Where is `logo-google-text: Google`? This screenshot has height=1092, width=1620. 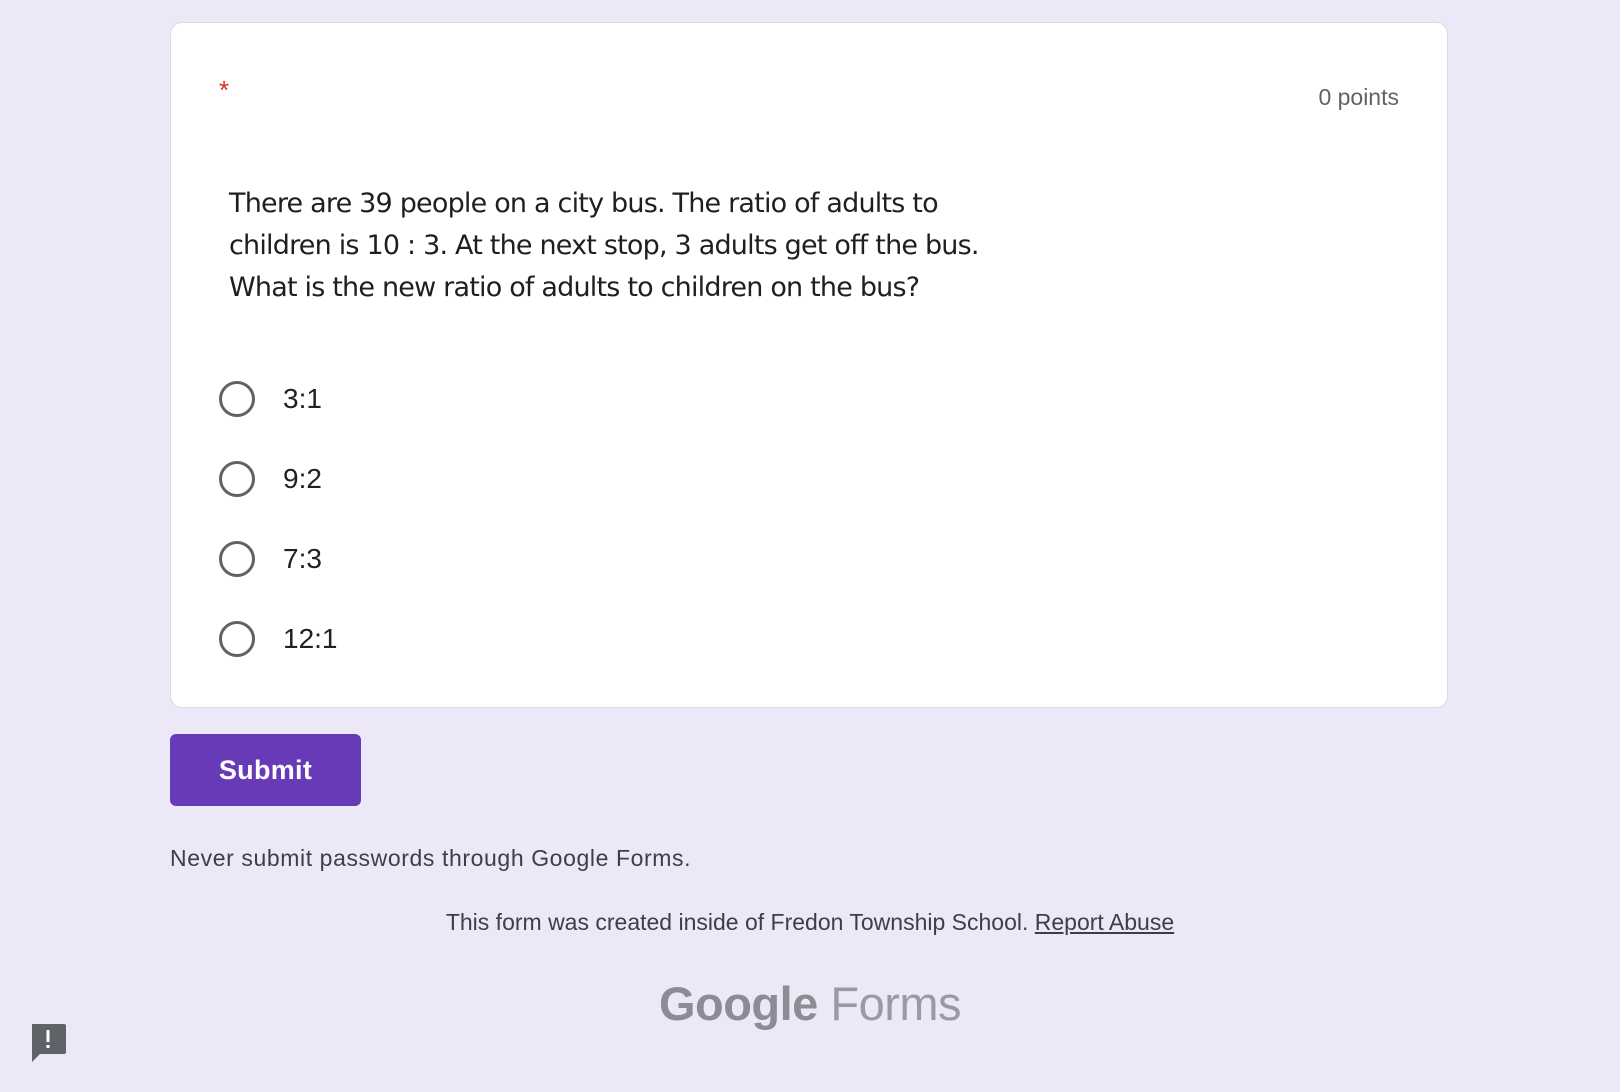
logo-google-text: Google is located at coordinates (738, 1003).